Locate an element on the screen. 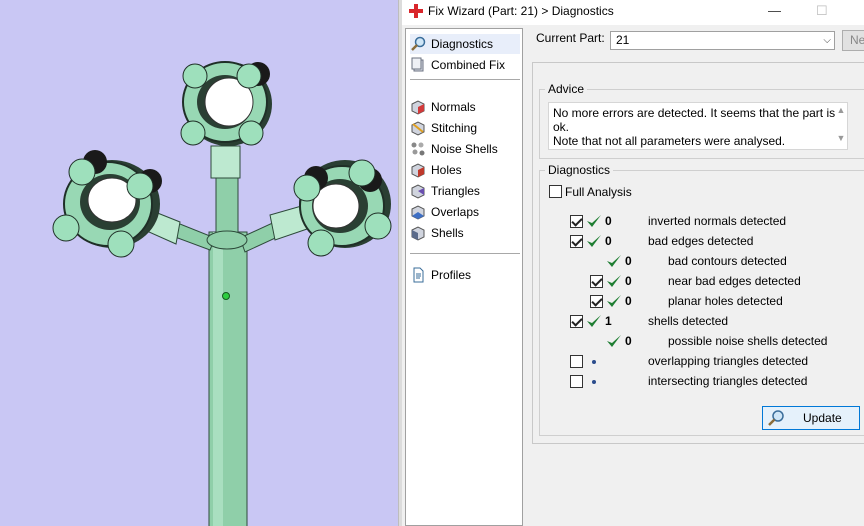 The width and height of the screenshot is (864, 526). diagnostic-label: overlapping triangles detected is located at coordinates (728, 361).